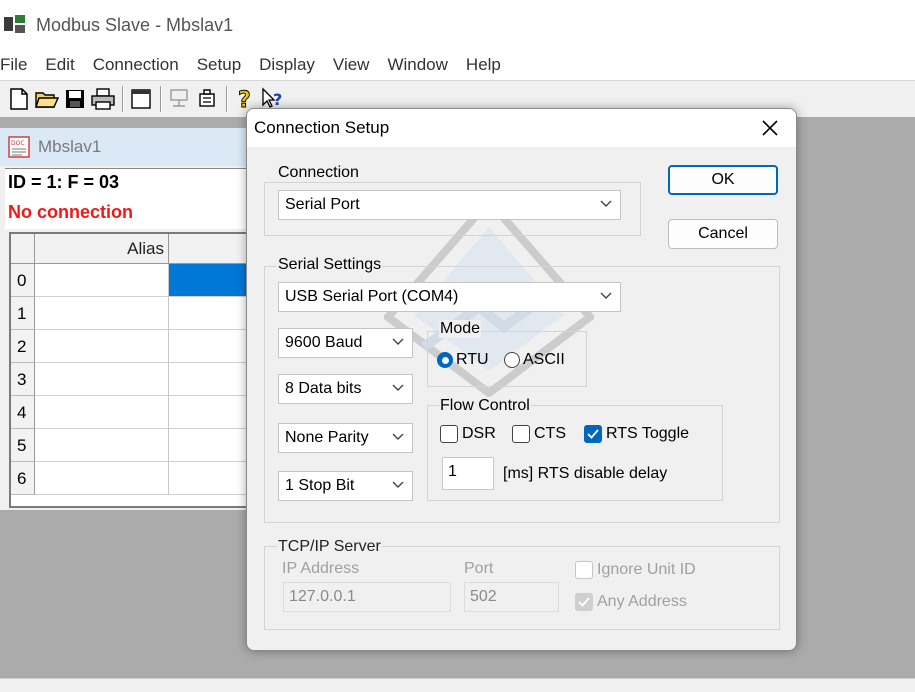  Describe the element at coordinates (723, 234) in the screenshot. I see `cancel-button: Cancel` at that location.